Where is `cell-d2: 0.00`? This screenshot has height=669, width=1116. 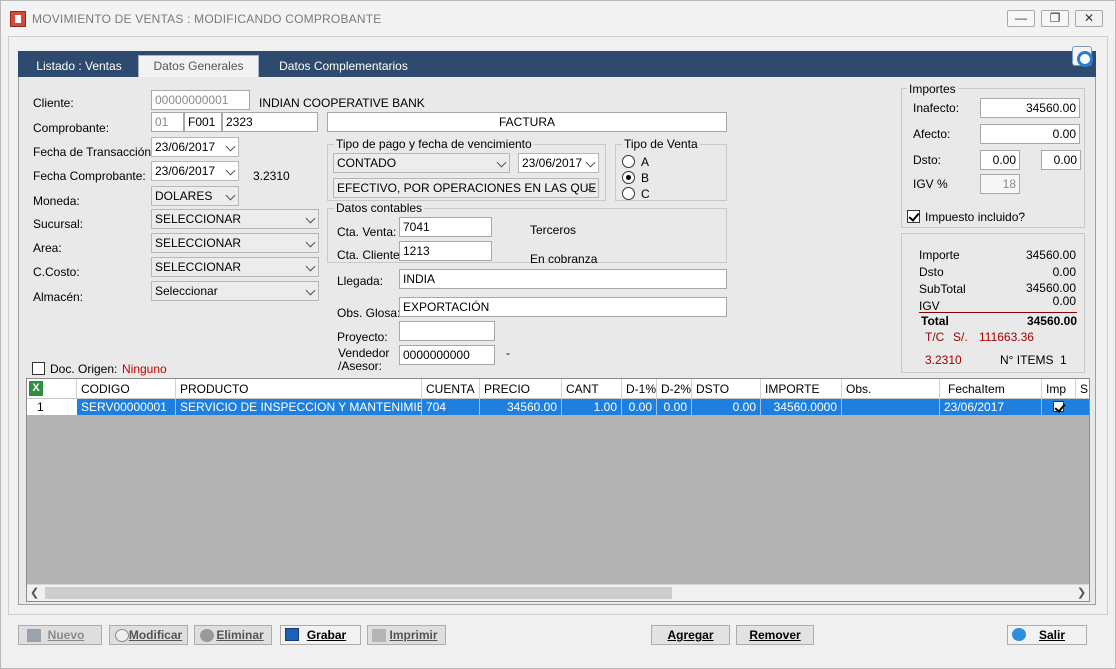
cell-d2: 0.00 is located at coordinates (674, 407).